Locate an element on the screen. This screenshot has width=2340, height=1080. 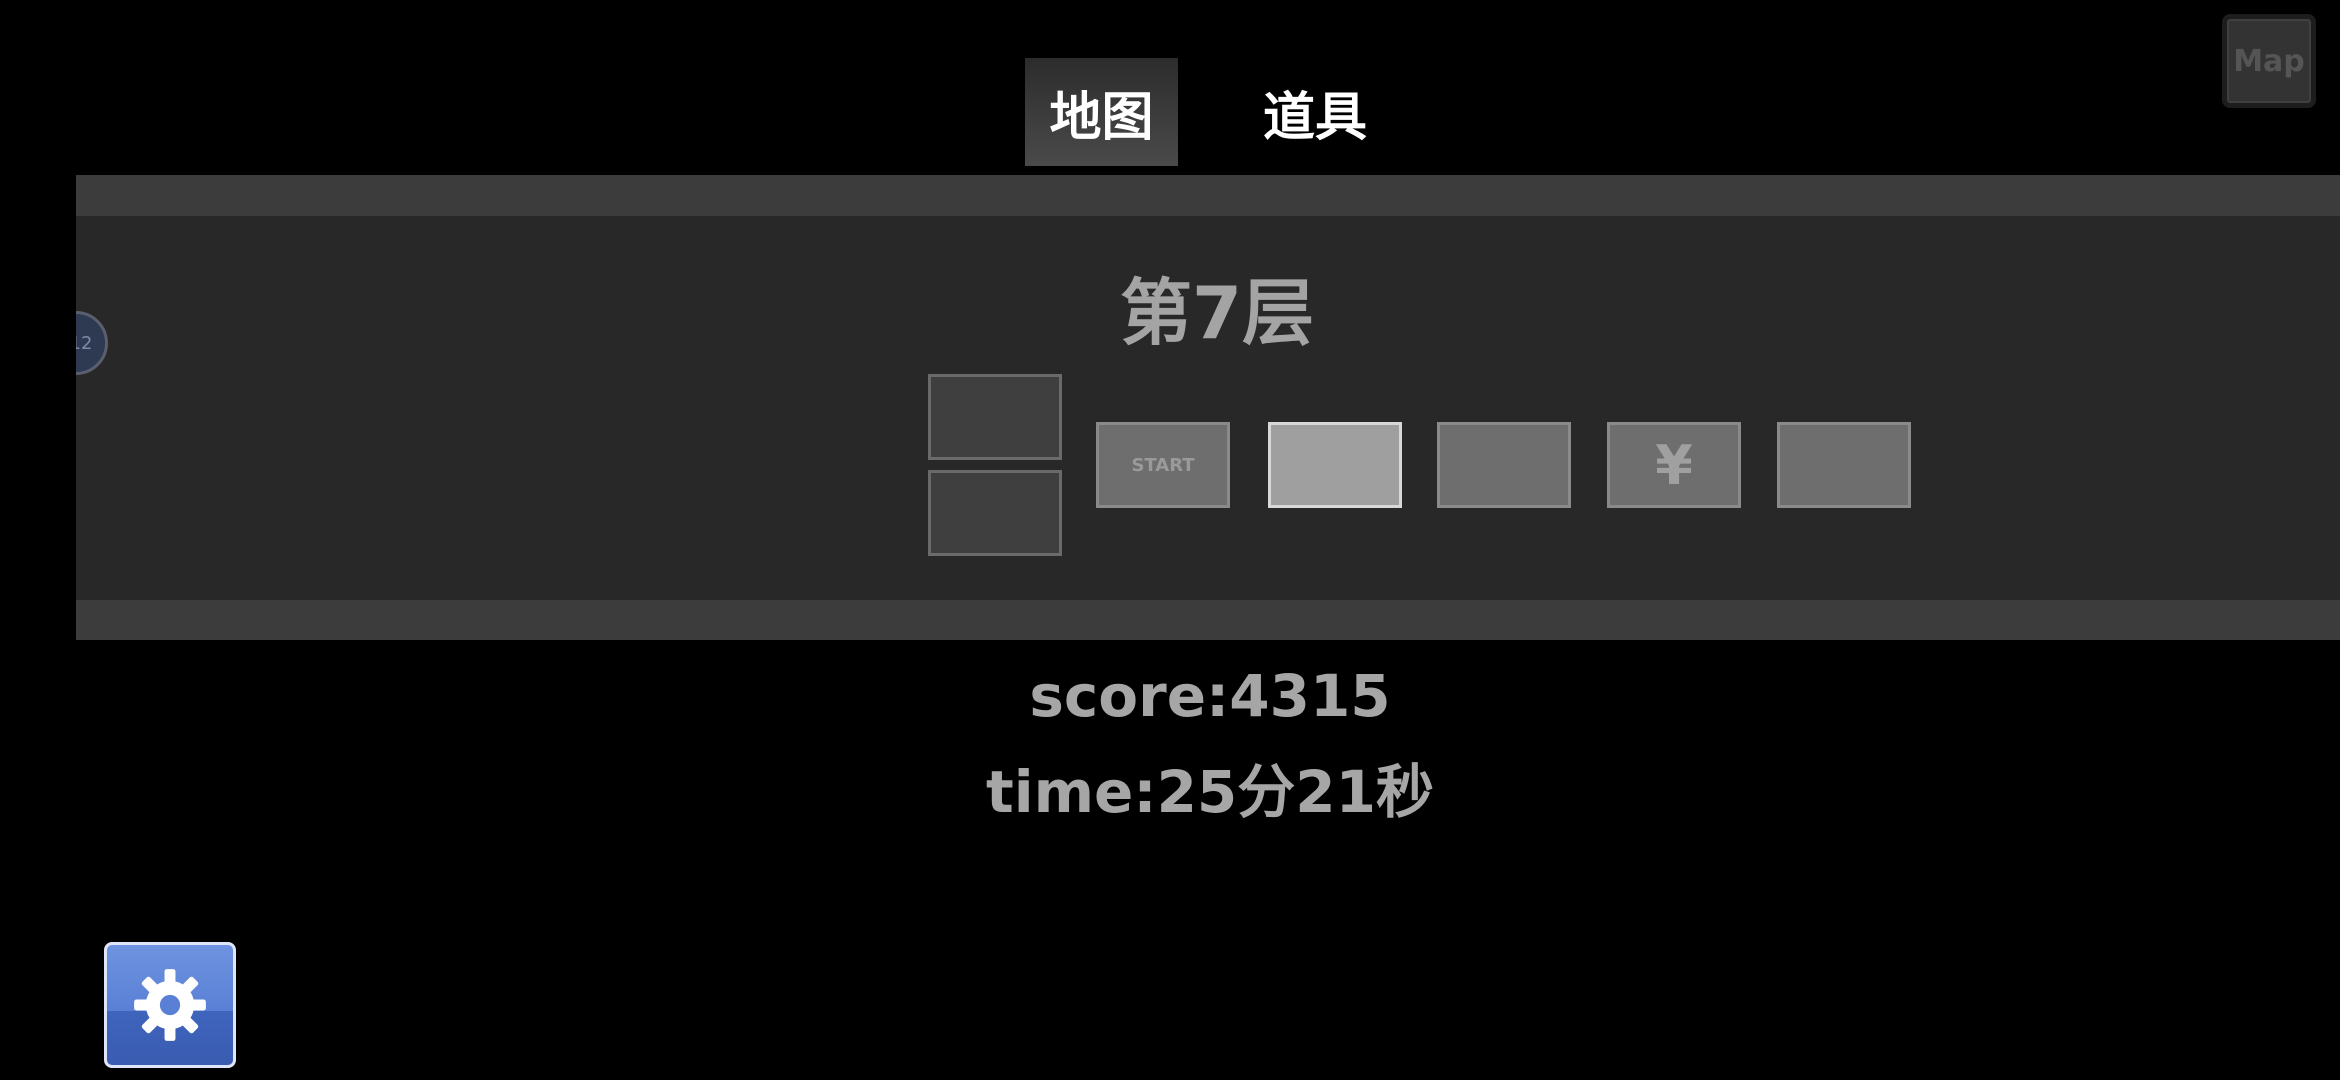
map-room-shop: ¥ is located at coordinates (1674, 465).